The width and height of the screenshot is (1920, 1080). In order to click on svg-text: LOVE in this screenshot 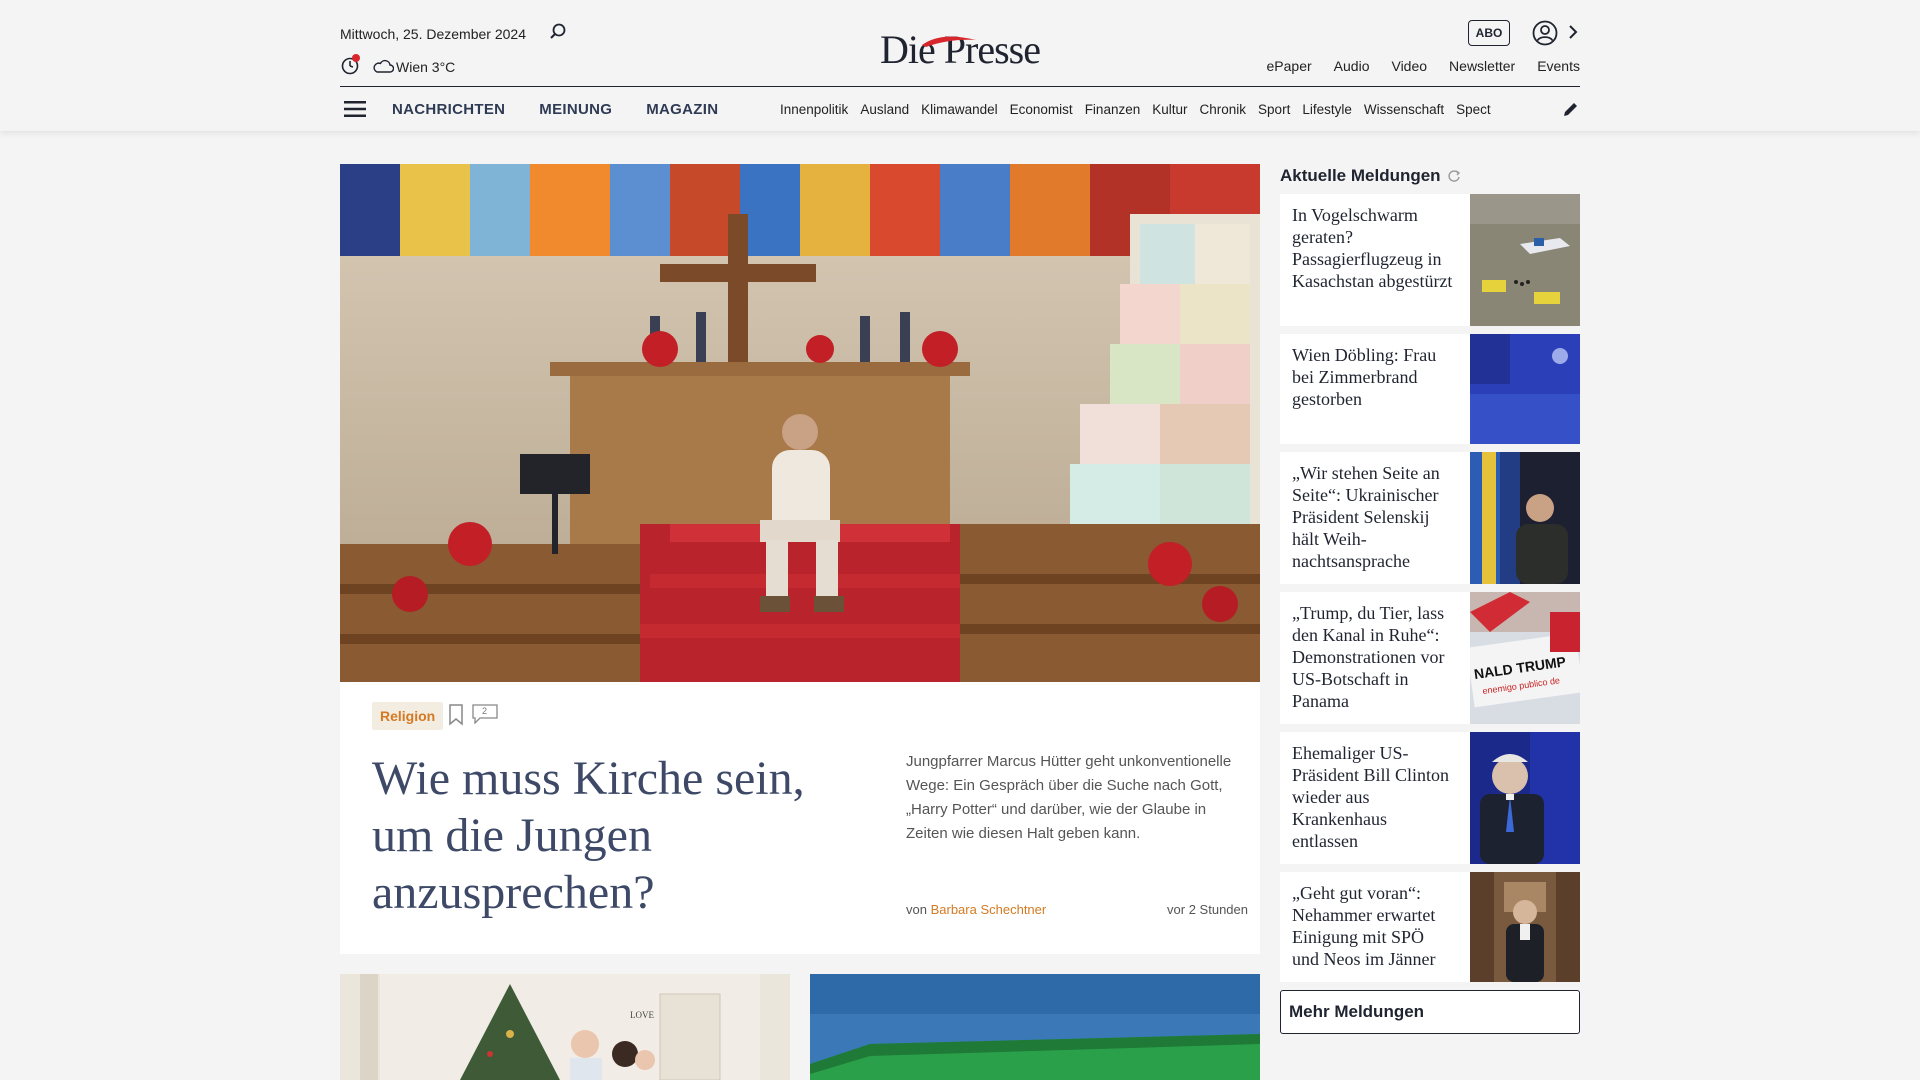, I will do `click(642, 1015)`.